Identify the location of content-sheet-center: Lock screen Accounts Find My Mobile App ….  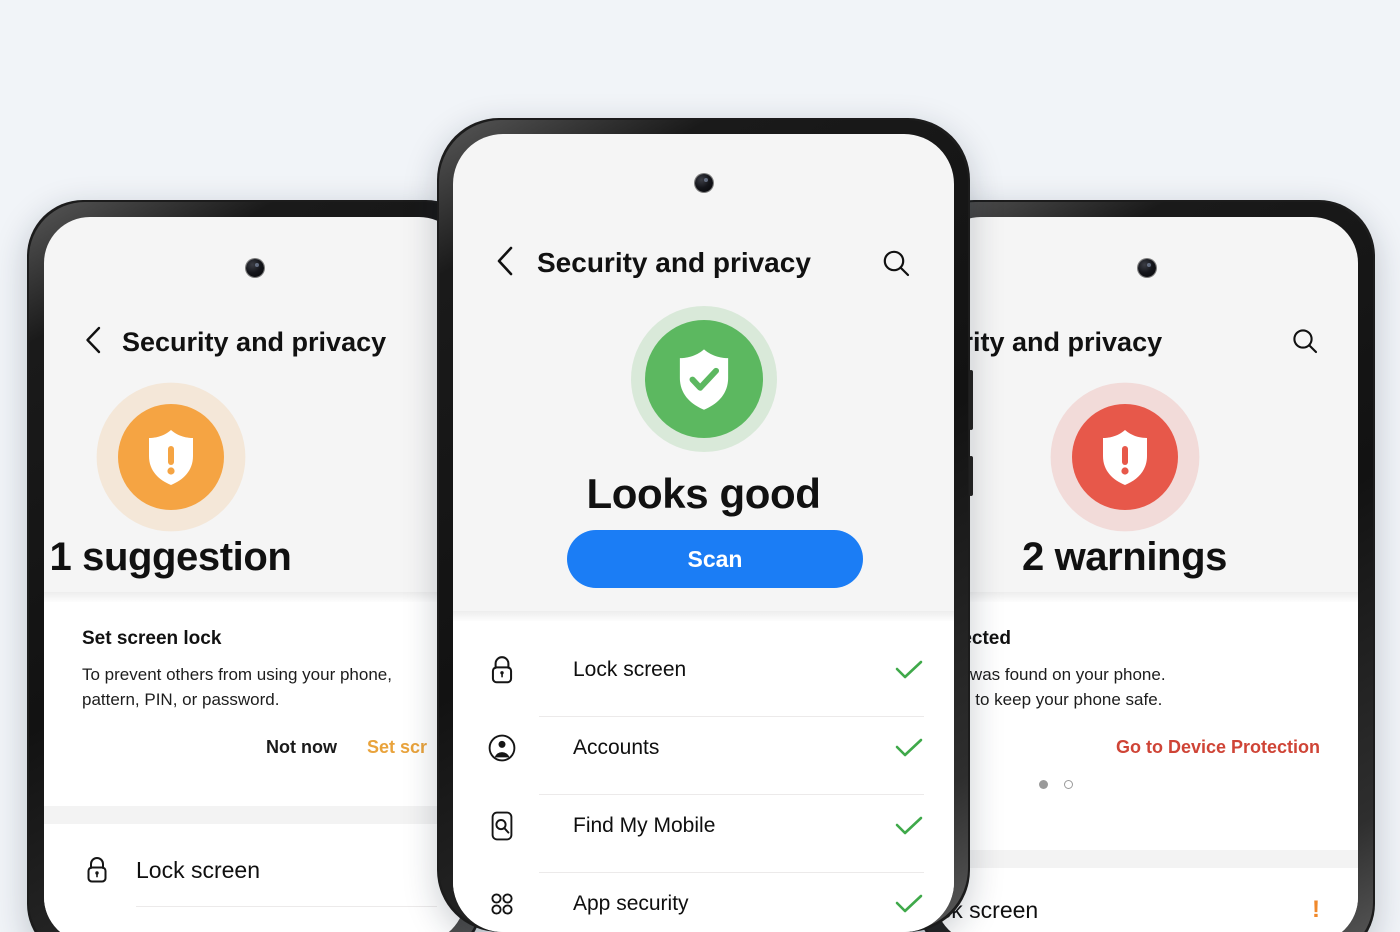
(703, 771).